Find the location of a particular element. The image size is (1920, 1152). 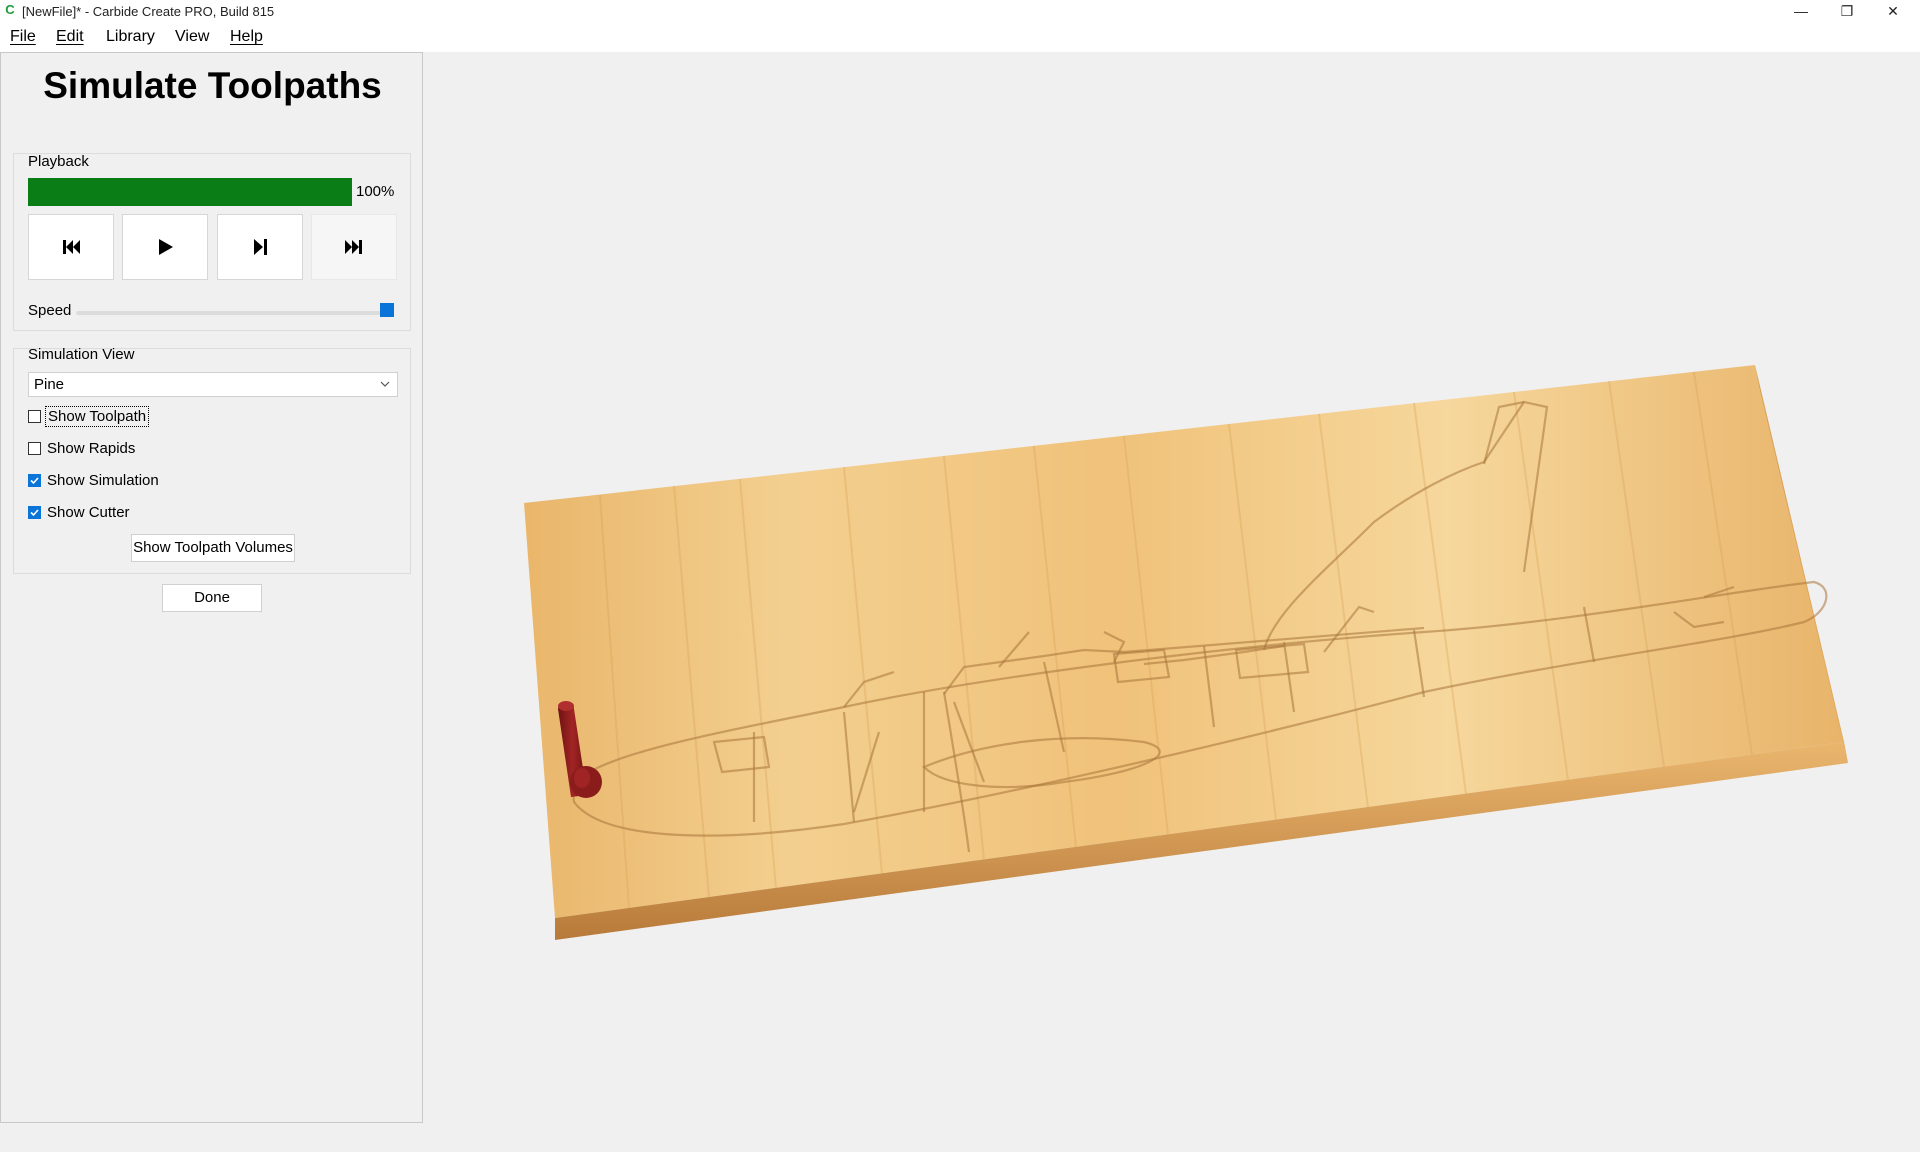

progress-text: 100% is located at coordinates (375, 191).